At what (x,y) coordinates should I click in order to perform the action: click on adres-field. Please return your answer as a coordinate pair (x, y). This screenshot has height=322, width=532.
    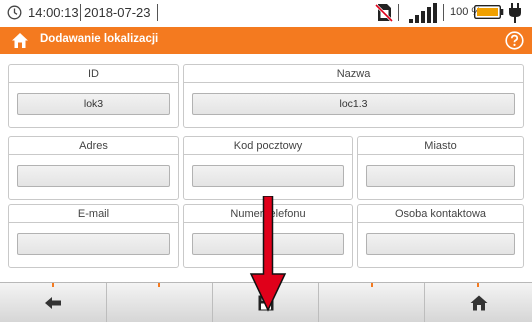
    Looking at the image, I should click on (93, 176).